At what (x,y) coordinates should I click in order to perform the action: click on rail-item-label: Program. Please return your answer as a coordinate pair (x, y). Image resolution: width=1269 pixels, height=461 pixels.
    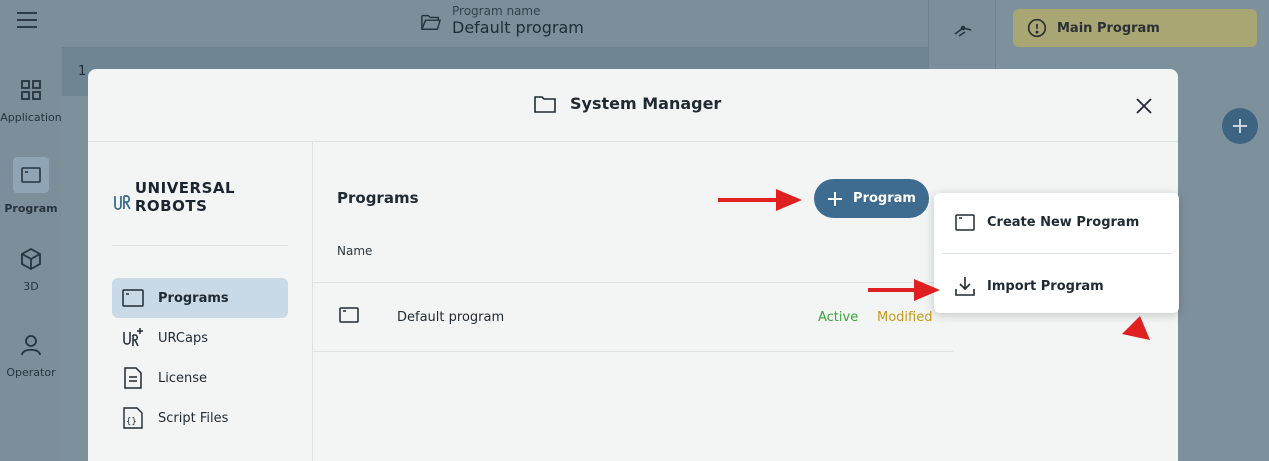
    Looking at the image, I should click on (31, 208).